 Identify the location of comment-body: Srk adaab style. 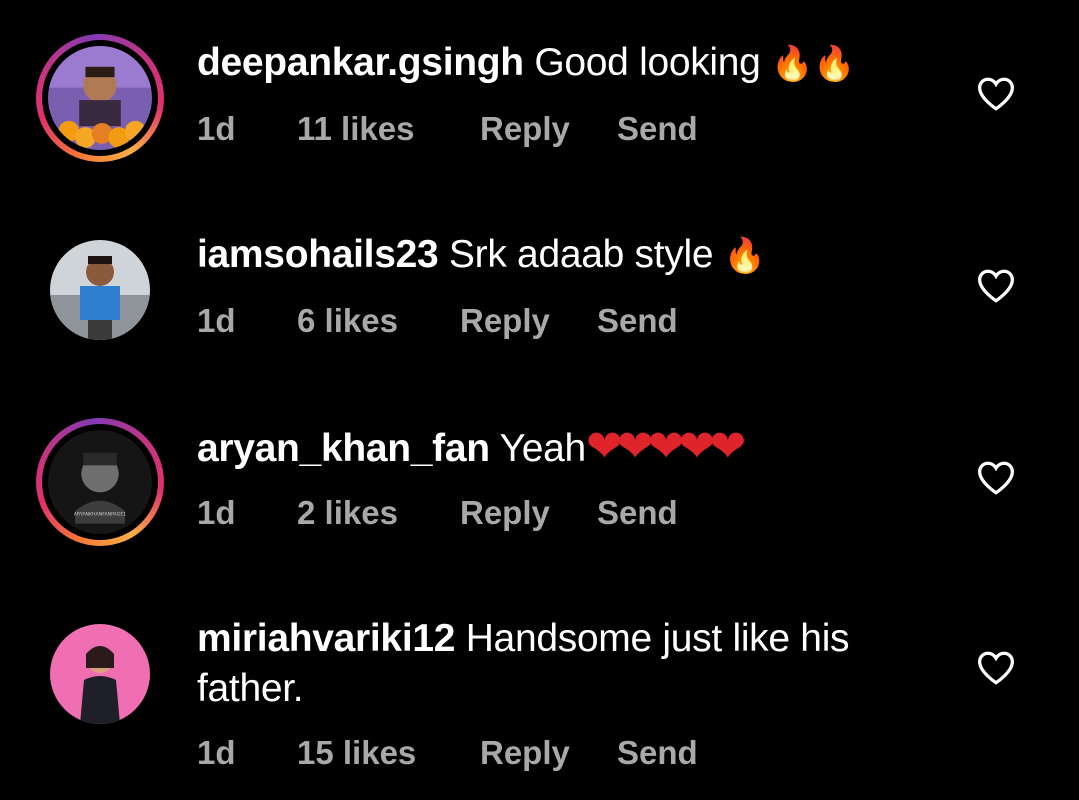
(581, 254).